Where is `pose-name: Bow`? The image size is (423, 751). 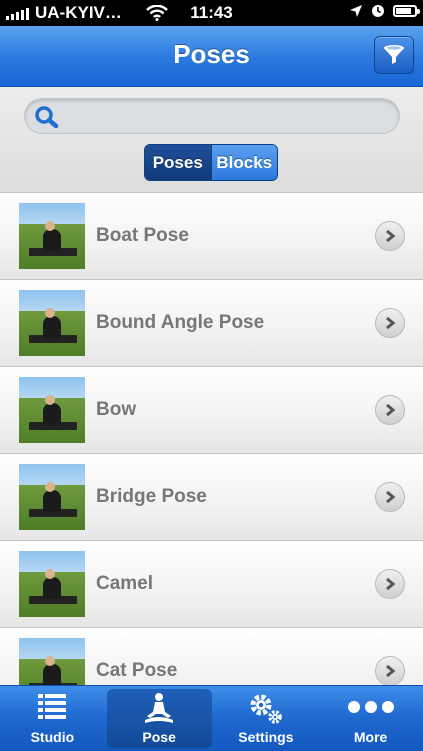 pose-name: Bow is located at coordinates (116, 409).